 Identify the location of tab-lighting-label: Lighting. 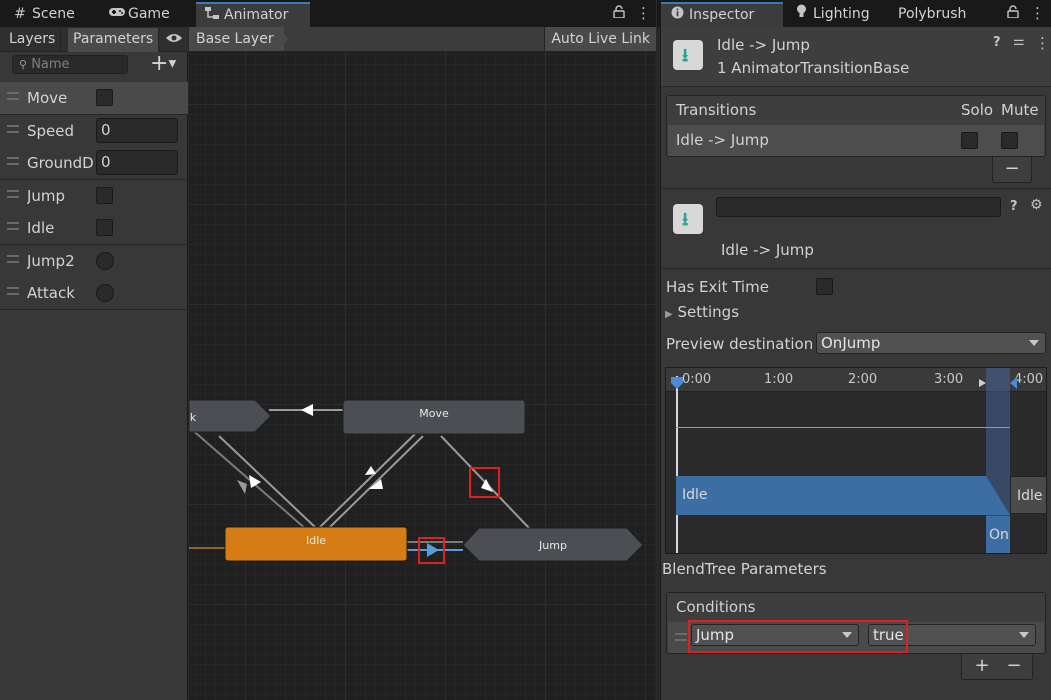
(841, 14).